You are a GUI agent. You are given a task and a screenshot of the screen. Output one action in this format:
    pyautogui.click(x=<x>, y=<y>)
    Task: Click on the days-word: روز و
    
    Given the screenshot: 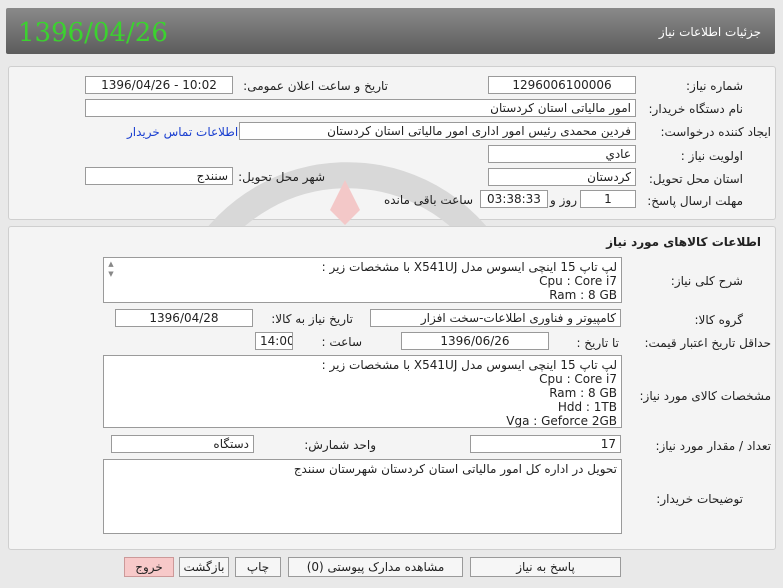 What is the action you would take?
    pyautogui.click(x=563, y=200)
    